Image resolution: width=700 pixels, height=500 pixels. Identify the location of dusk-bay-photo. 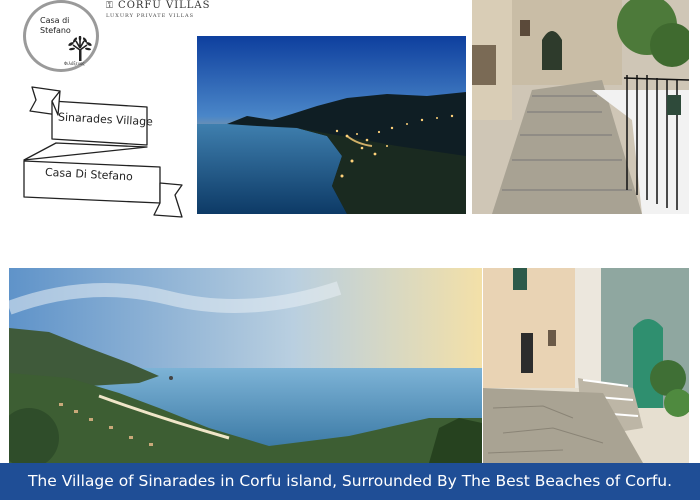
(331, 125).